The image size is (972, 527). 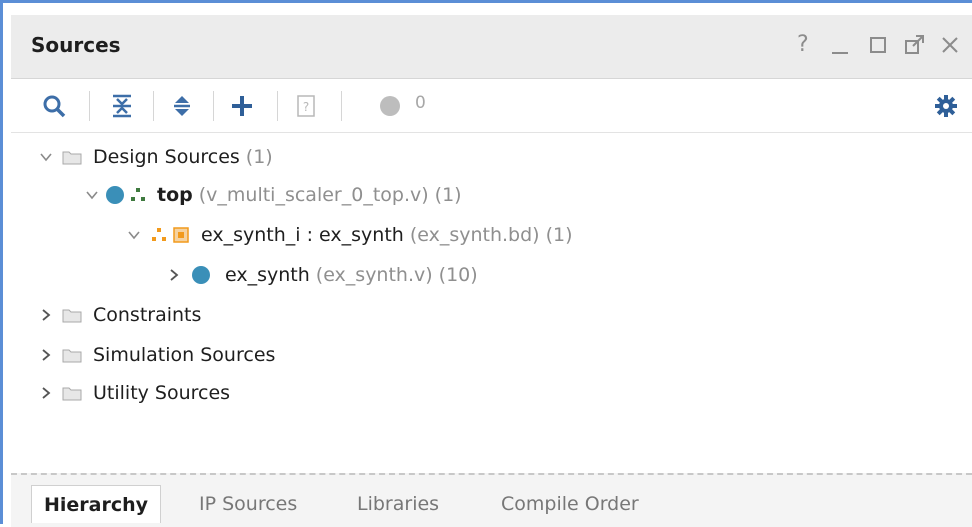 I want to click on tree-item-label: ex_synth_i : ex_synth, so click(x=302, y=235).